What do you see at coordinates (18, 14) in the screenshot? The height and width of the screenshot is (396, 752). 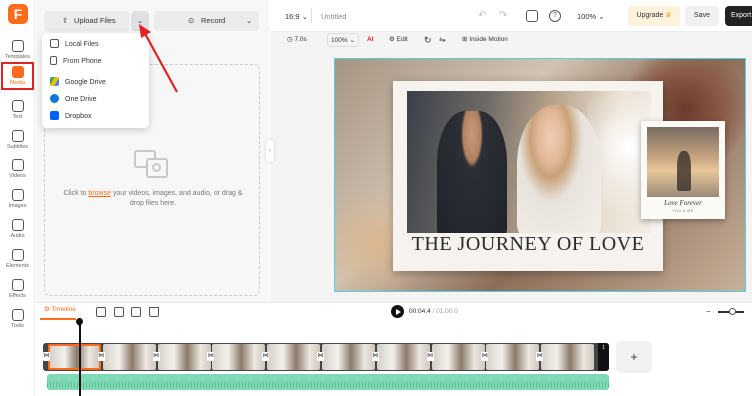 I see `app-logo: F` at bounding box center [18, 14].